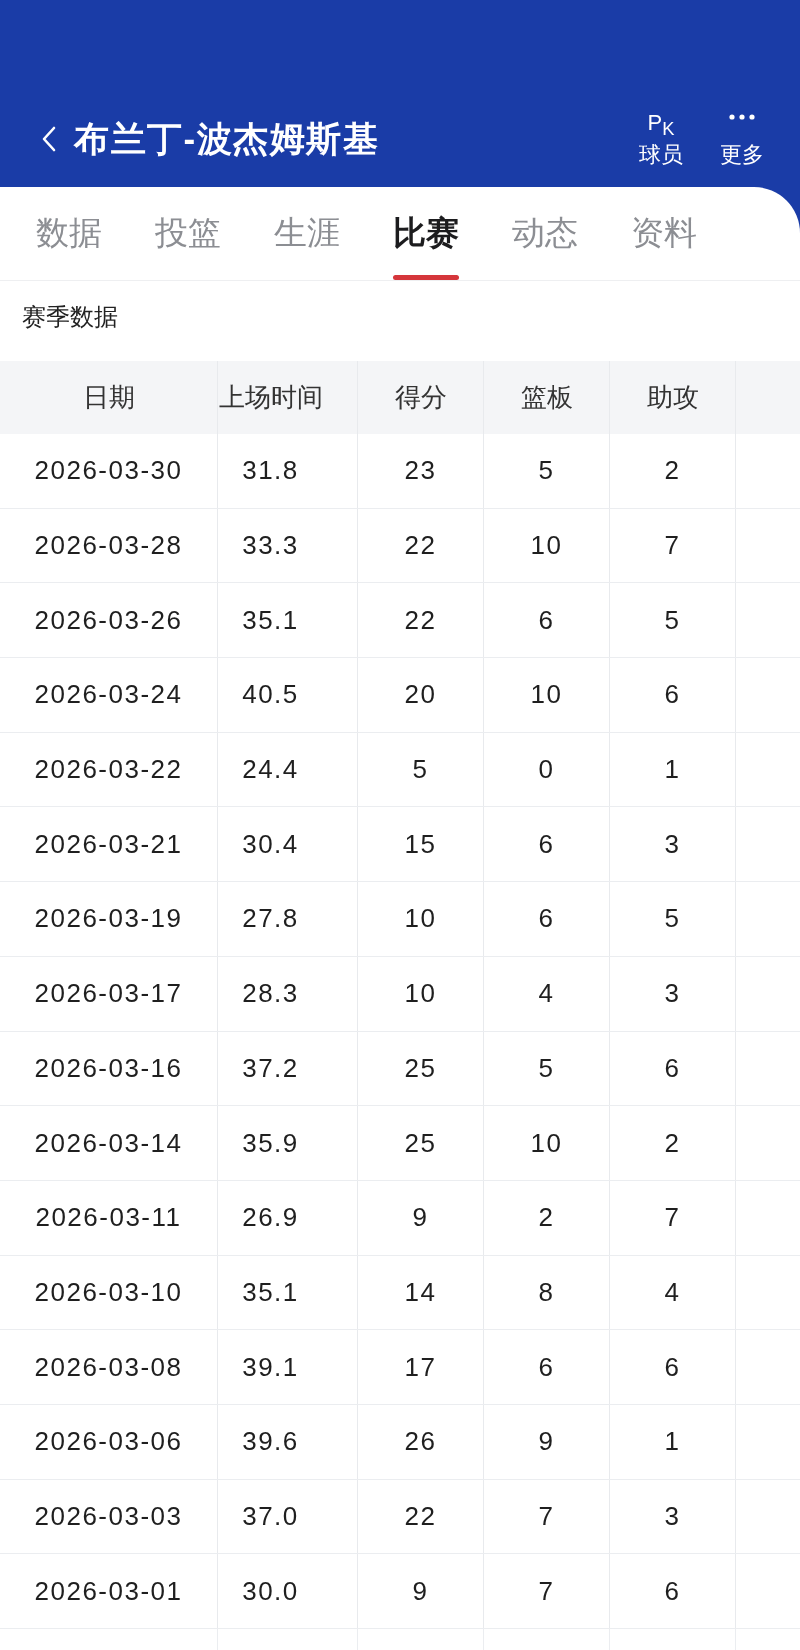 Image resolution: width=800 pixels, height=1650 pixels. What do you see at coordinates (227, 138) in the screenshot?
I see `player-name: 布兰丁-波杰姆斯基` at bounding box center [227, 138].